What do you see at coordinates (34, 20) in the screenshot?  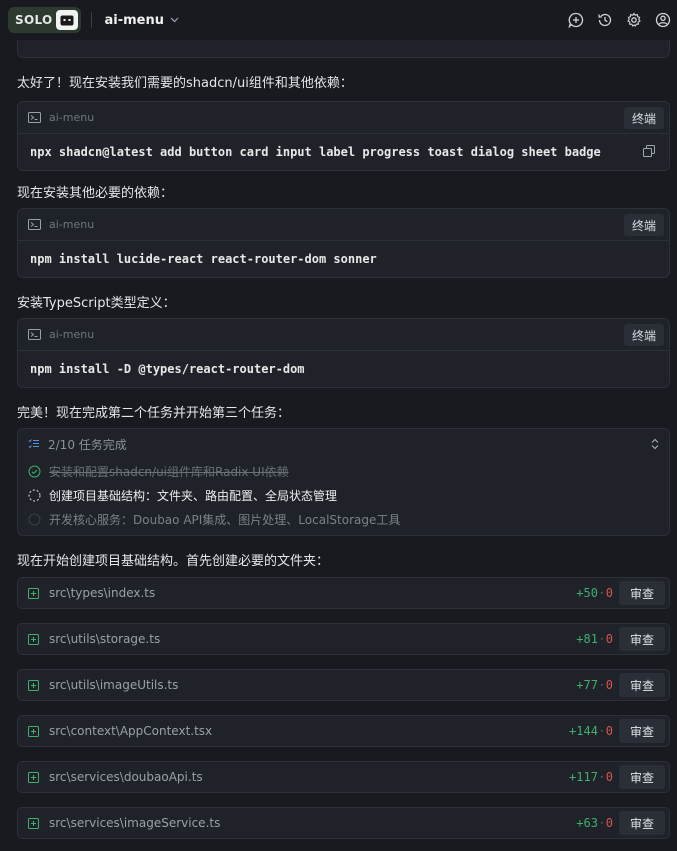 I see `solo-label: SOLO` at bounding box center [34, 20].